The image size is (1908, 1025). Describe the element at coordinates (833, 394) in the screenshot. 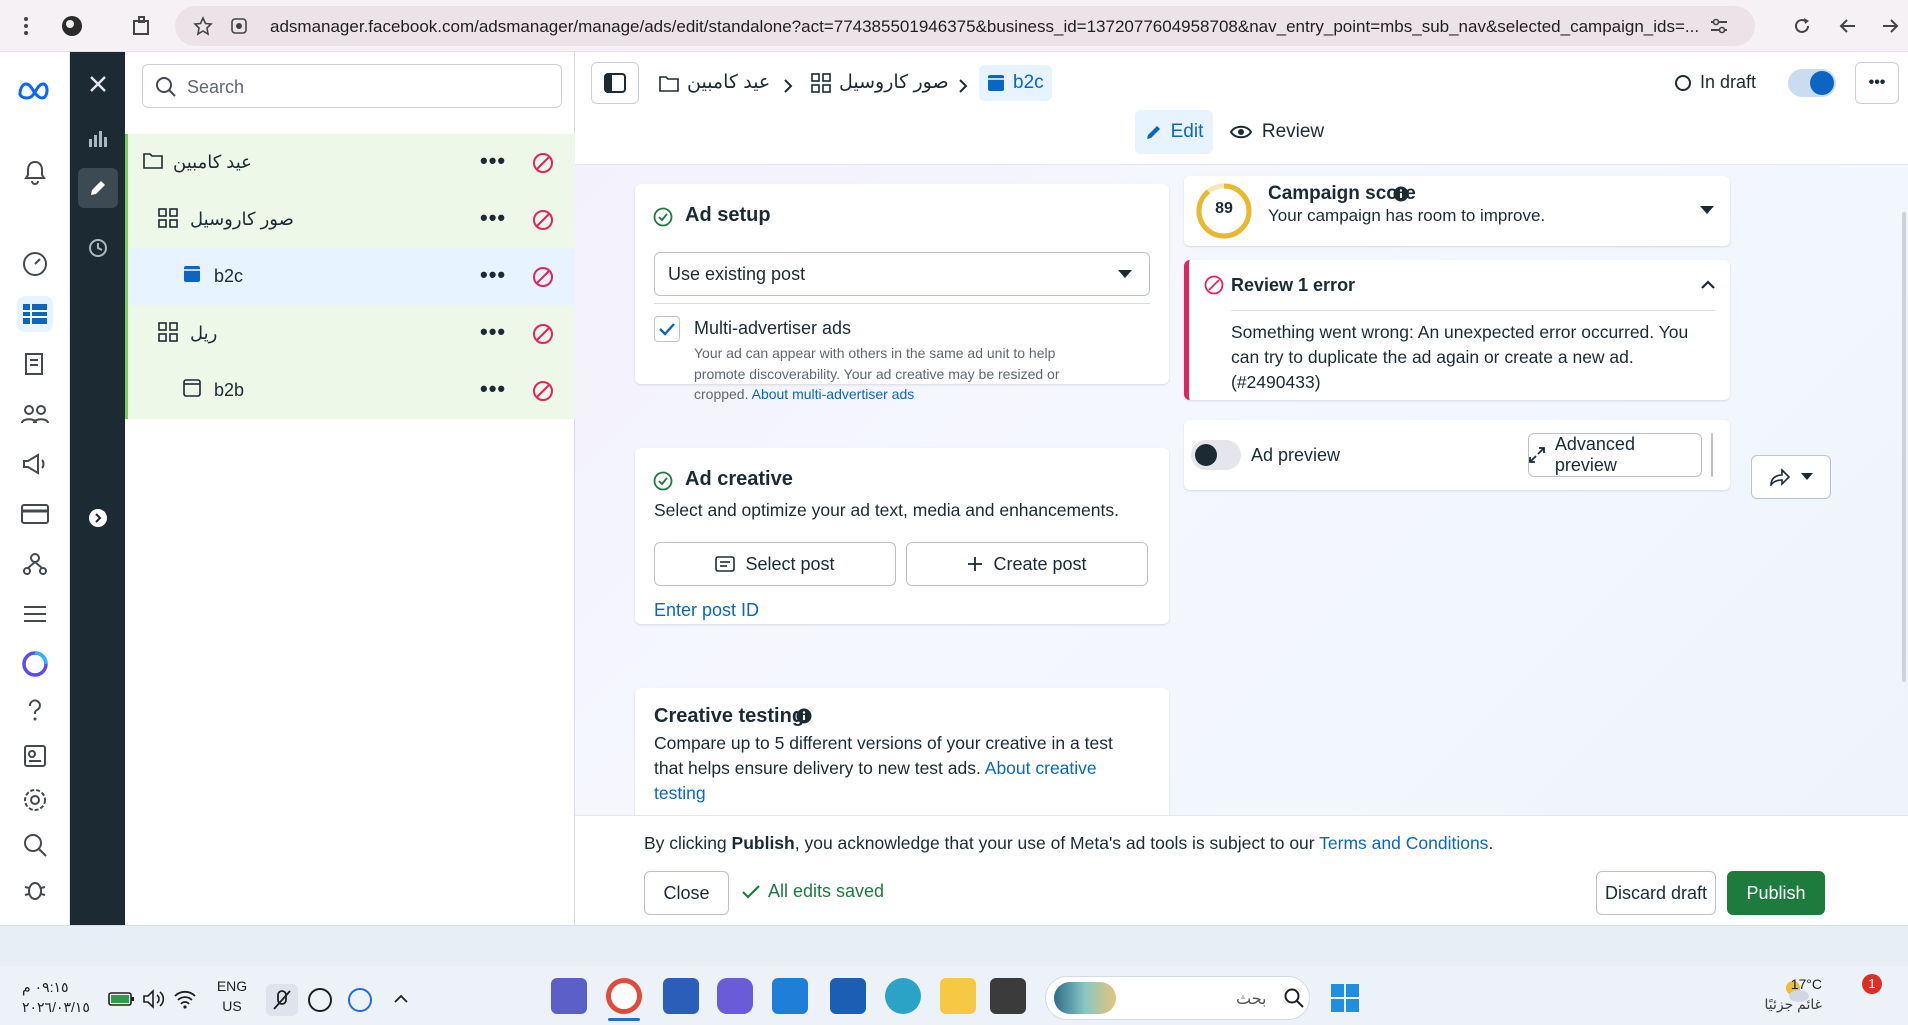

I see `about-multi-advertiser-link: About multi-advertiser ads` at that location.